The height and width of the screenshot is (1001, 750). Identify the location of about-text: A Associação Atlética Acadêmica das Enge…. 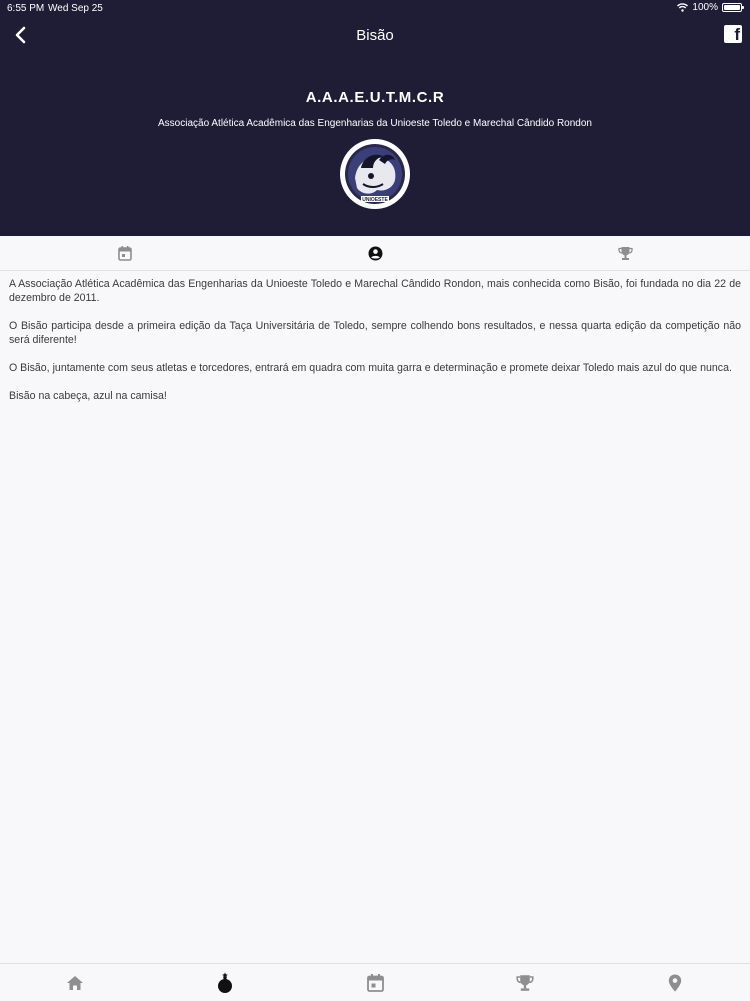
(375, 347).